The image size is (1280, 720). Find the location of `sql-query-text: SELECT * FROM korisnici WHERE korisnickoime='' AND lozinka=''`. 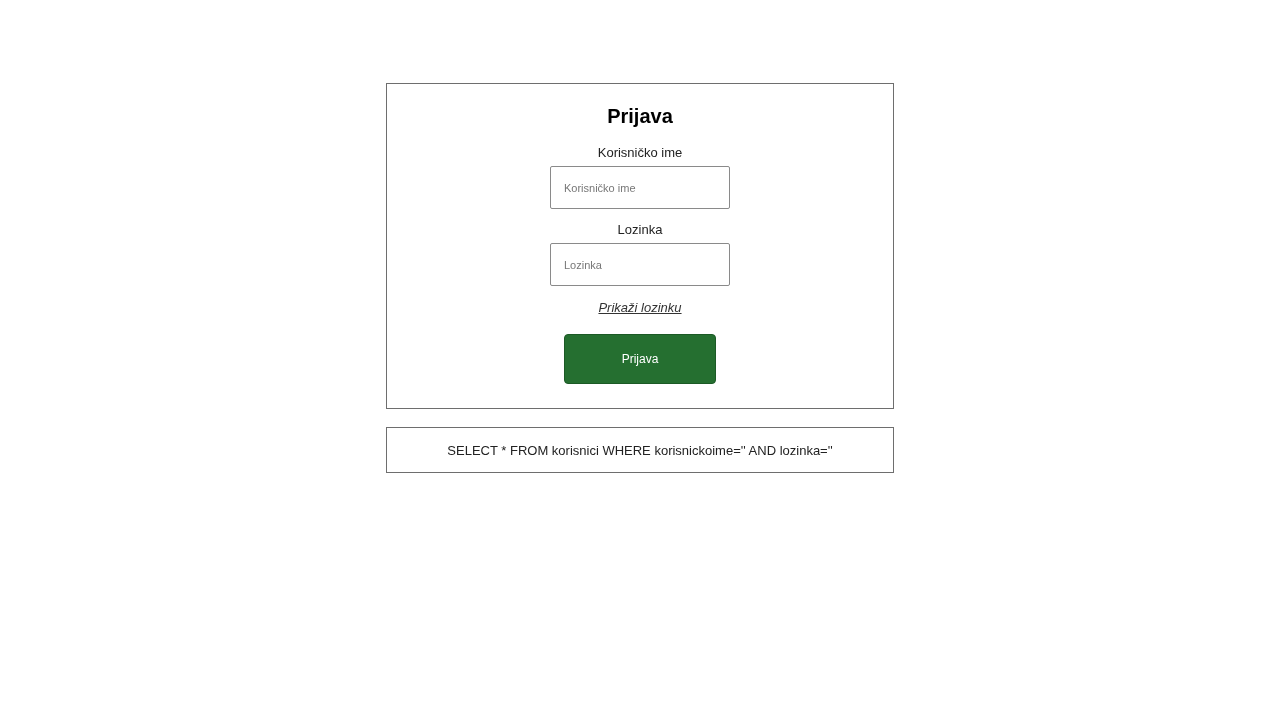

sql-query-text: SELECT * FROM korisnici WHERE korisnickoime='' AND lozinka='' is located at coordinates (640, 450).